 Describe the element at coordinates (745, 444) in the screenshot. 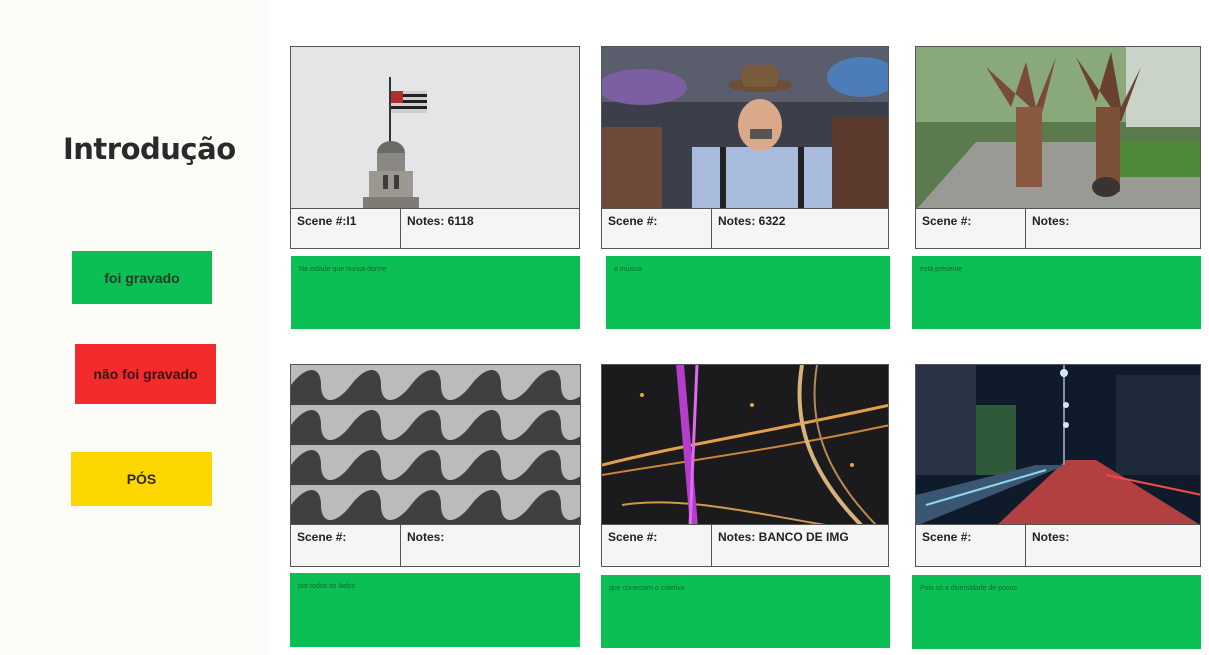

I see `night-bridge-image` at that location.